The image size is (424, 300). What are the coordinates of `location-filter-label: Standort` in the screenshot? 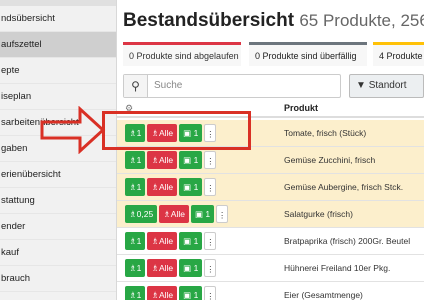 It's located at (387, 85).